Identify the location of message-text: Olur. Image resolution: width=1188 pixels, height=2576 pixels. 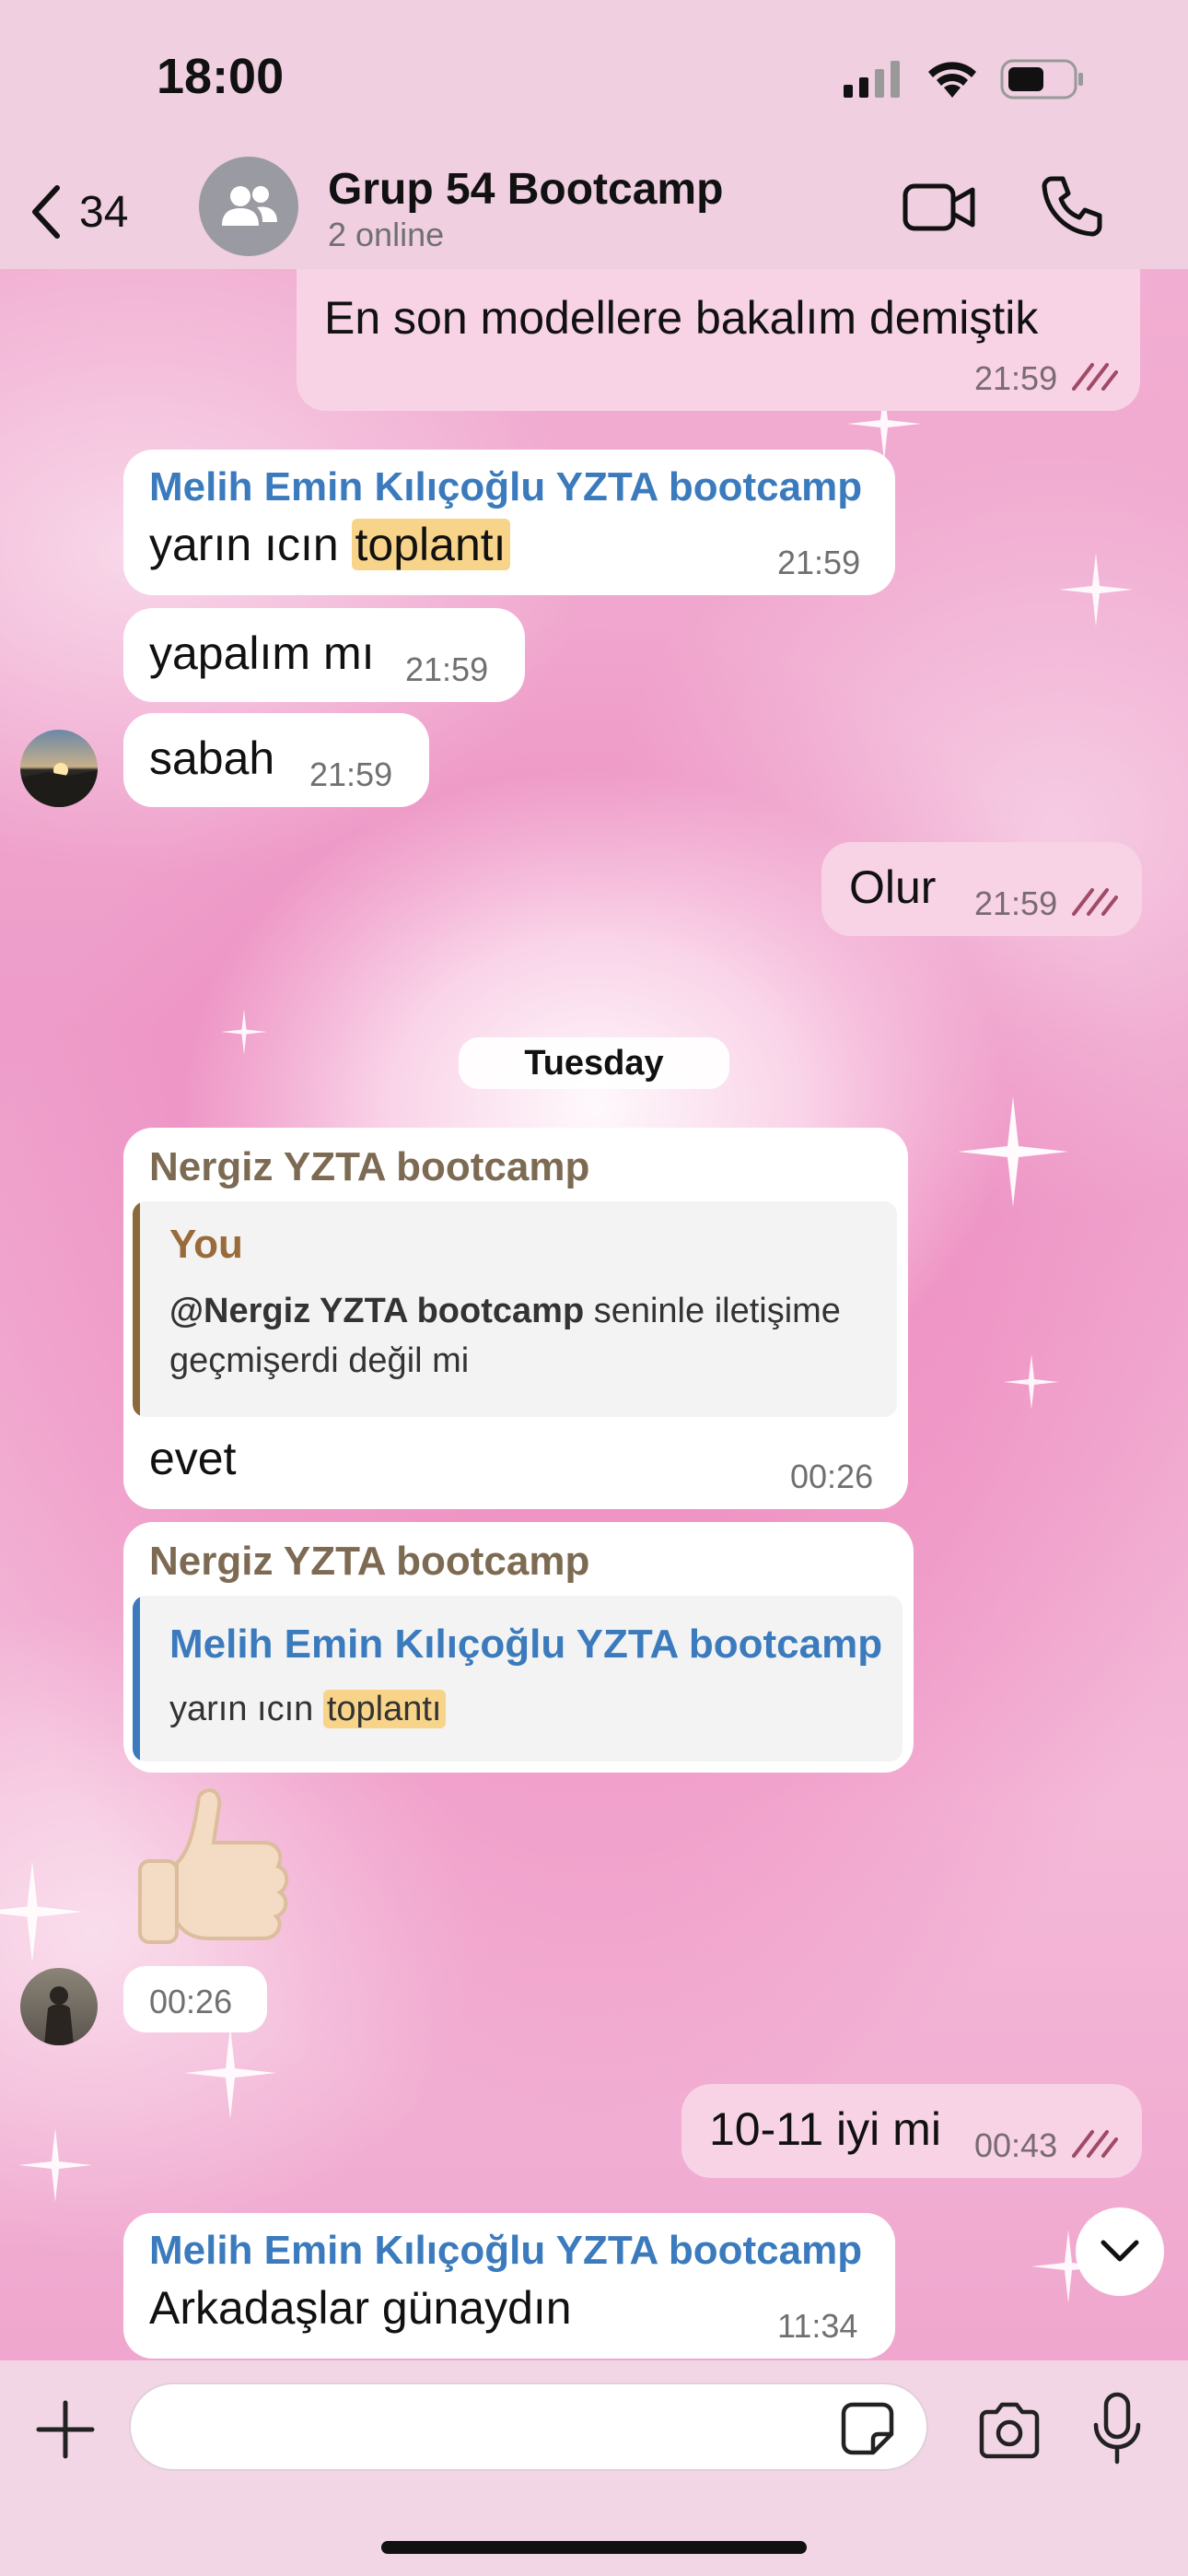
(893, 887).